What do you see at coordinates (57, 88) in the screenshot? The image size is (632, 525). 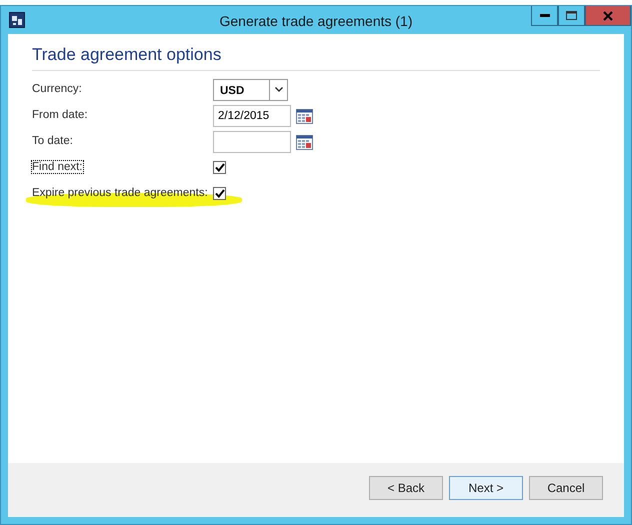 I see `field-label: Currency:` at bounding box center [57, 88].